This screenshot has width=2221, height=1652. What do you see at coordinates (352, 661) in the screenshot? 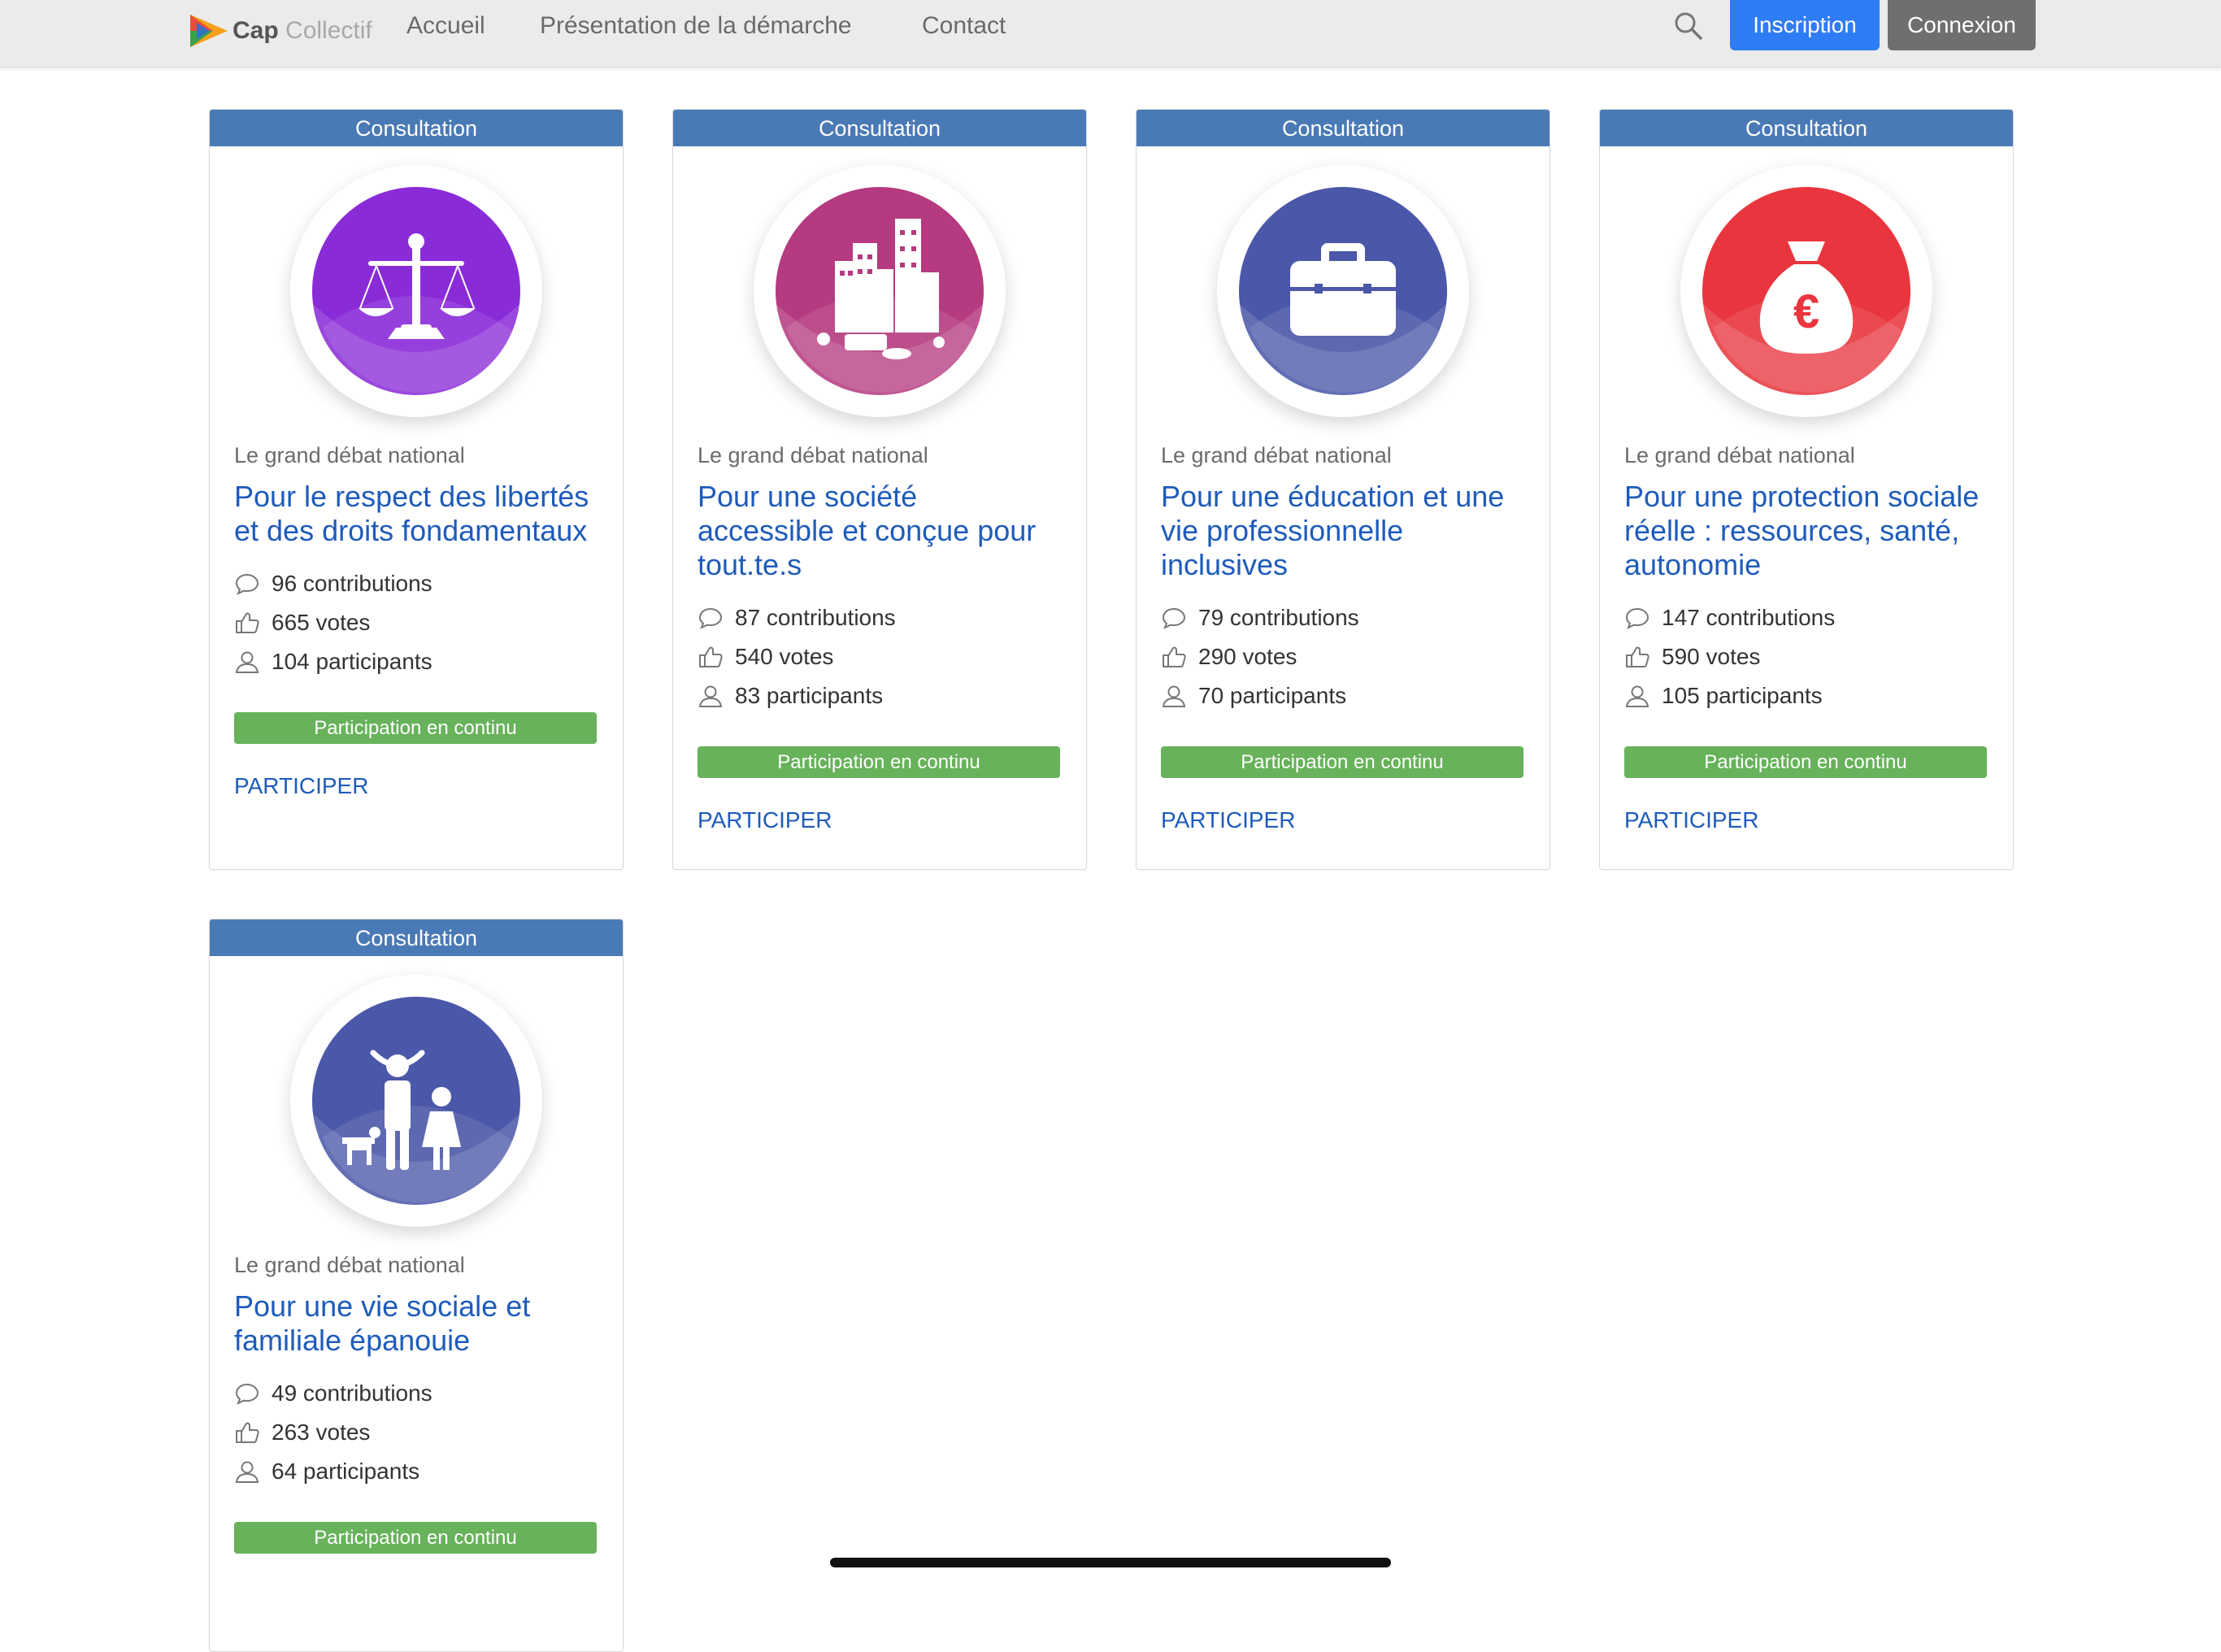
I see `participants-label: 104 participants` at bounding box center [352, 661].